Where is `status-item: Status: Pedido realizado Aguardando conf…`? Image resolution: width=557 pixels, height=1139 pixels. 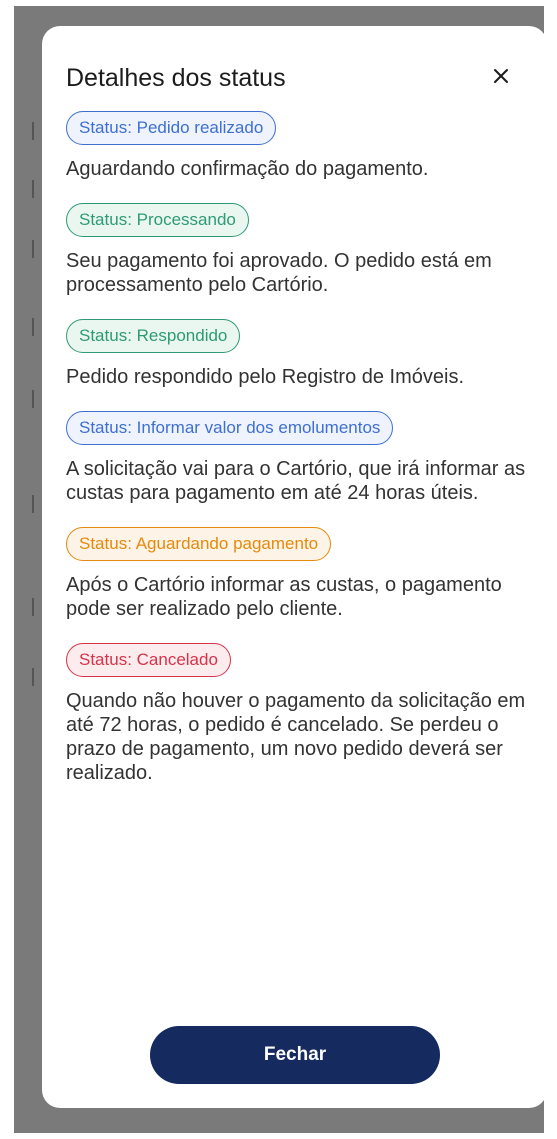
status-item: Status: Pedido realizado Aguardando conf… is located at coordinates (296, 146).